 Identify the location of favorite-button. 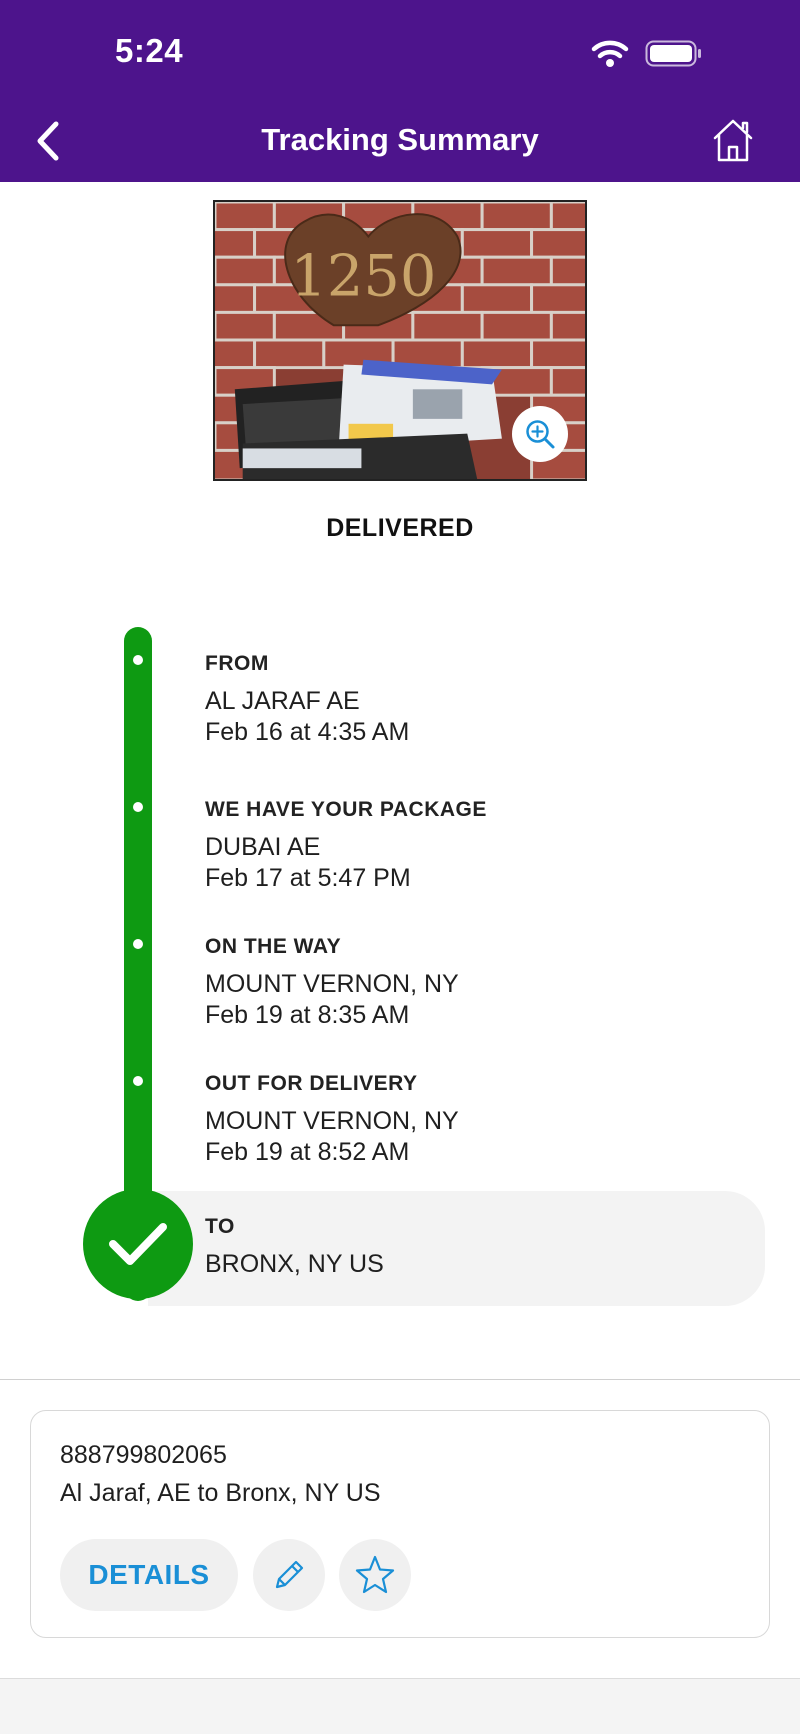
(375, 1575).